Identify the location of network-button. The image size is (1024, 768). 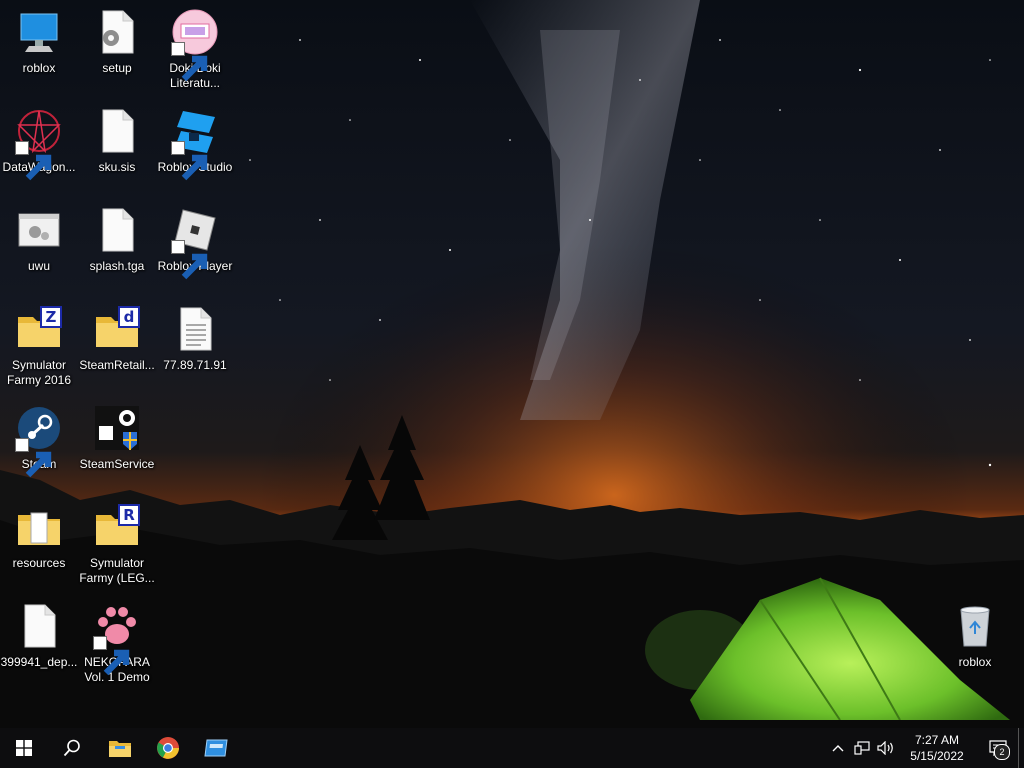
(862, 748).